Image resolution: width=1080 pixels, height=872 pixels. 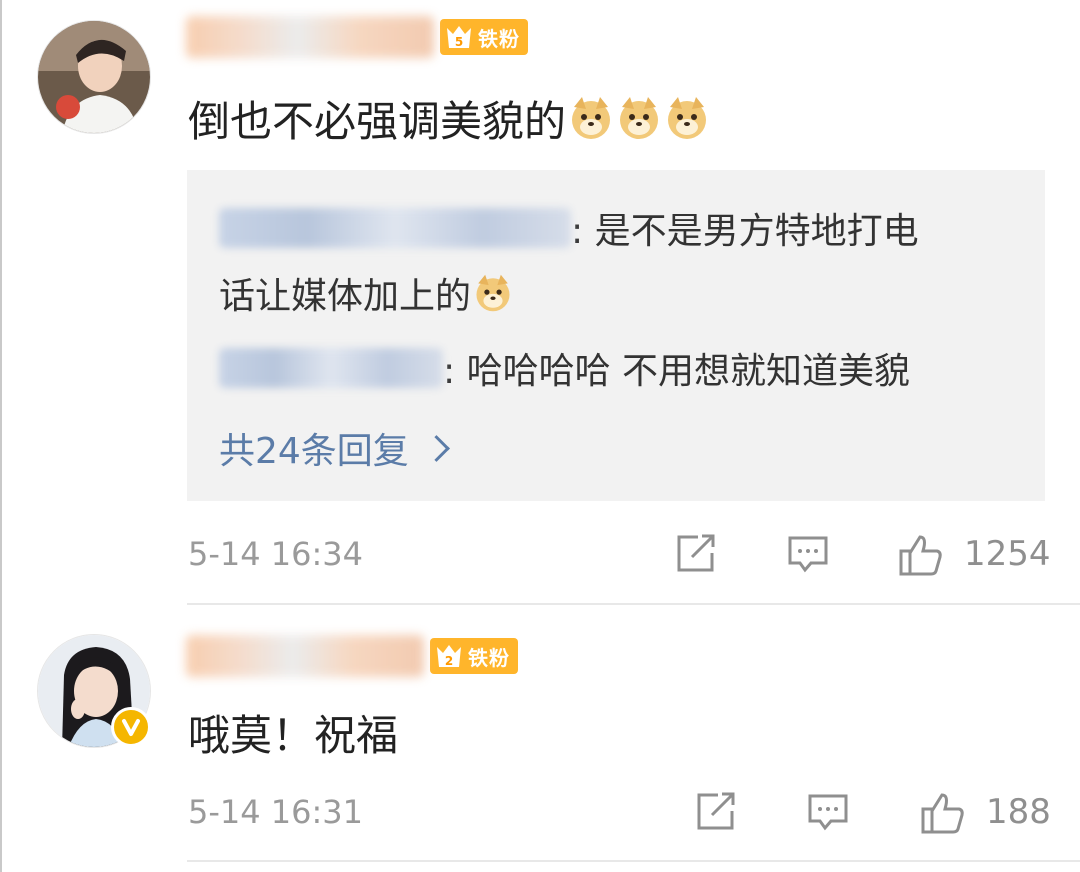 I want to click on fan-badge: 5 铁粉, so click(x=484, y=37).